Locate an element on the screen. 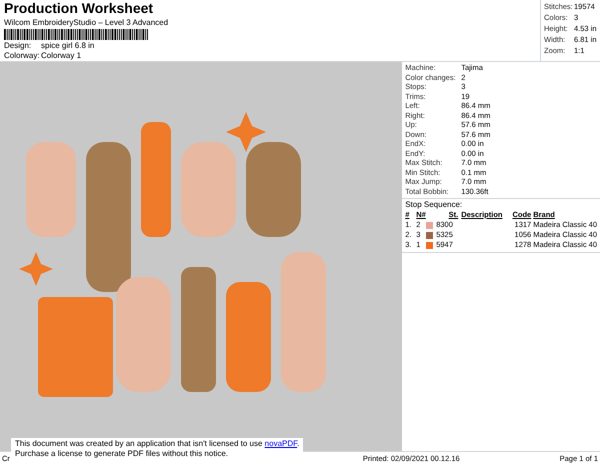 The width and height of the screenshot is (600, 464). notice-text: Purchase a license to generate PDF files without this notice. is located at coordinates (122, 454).